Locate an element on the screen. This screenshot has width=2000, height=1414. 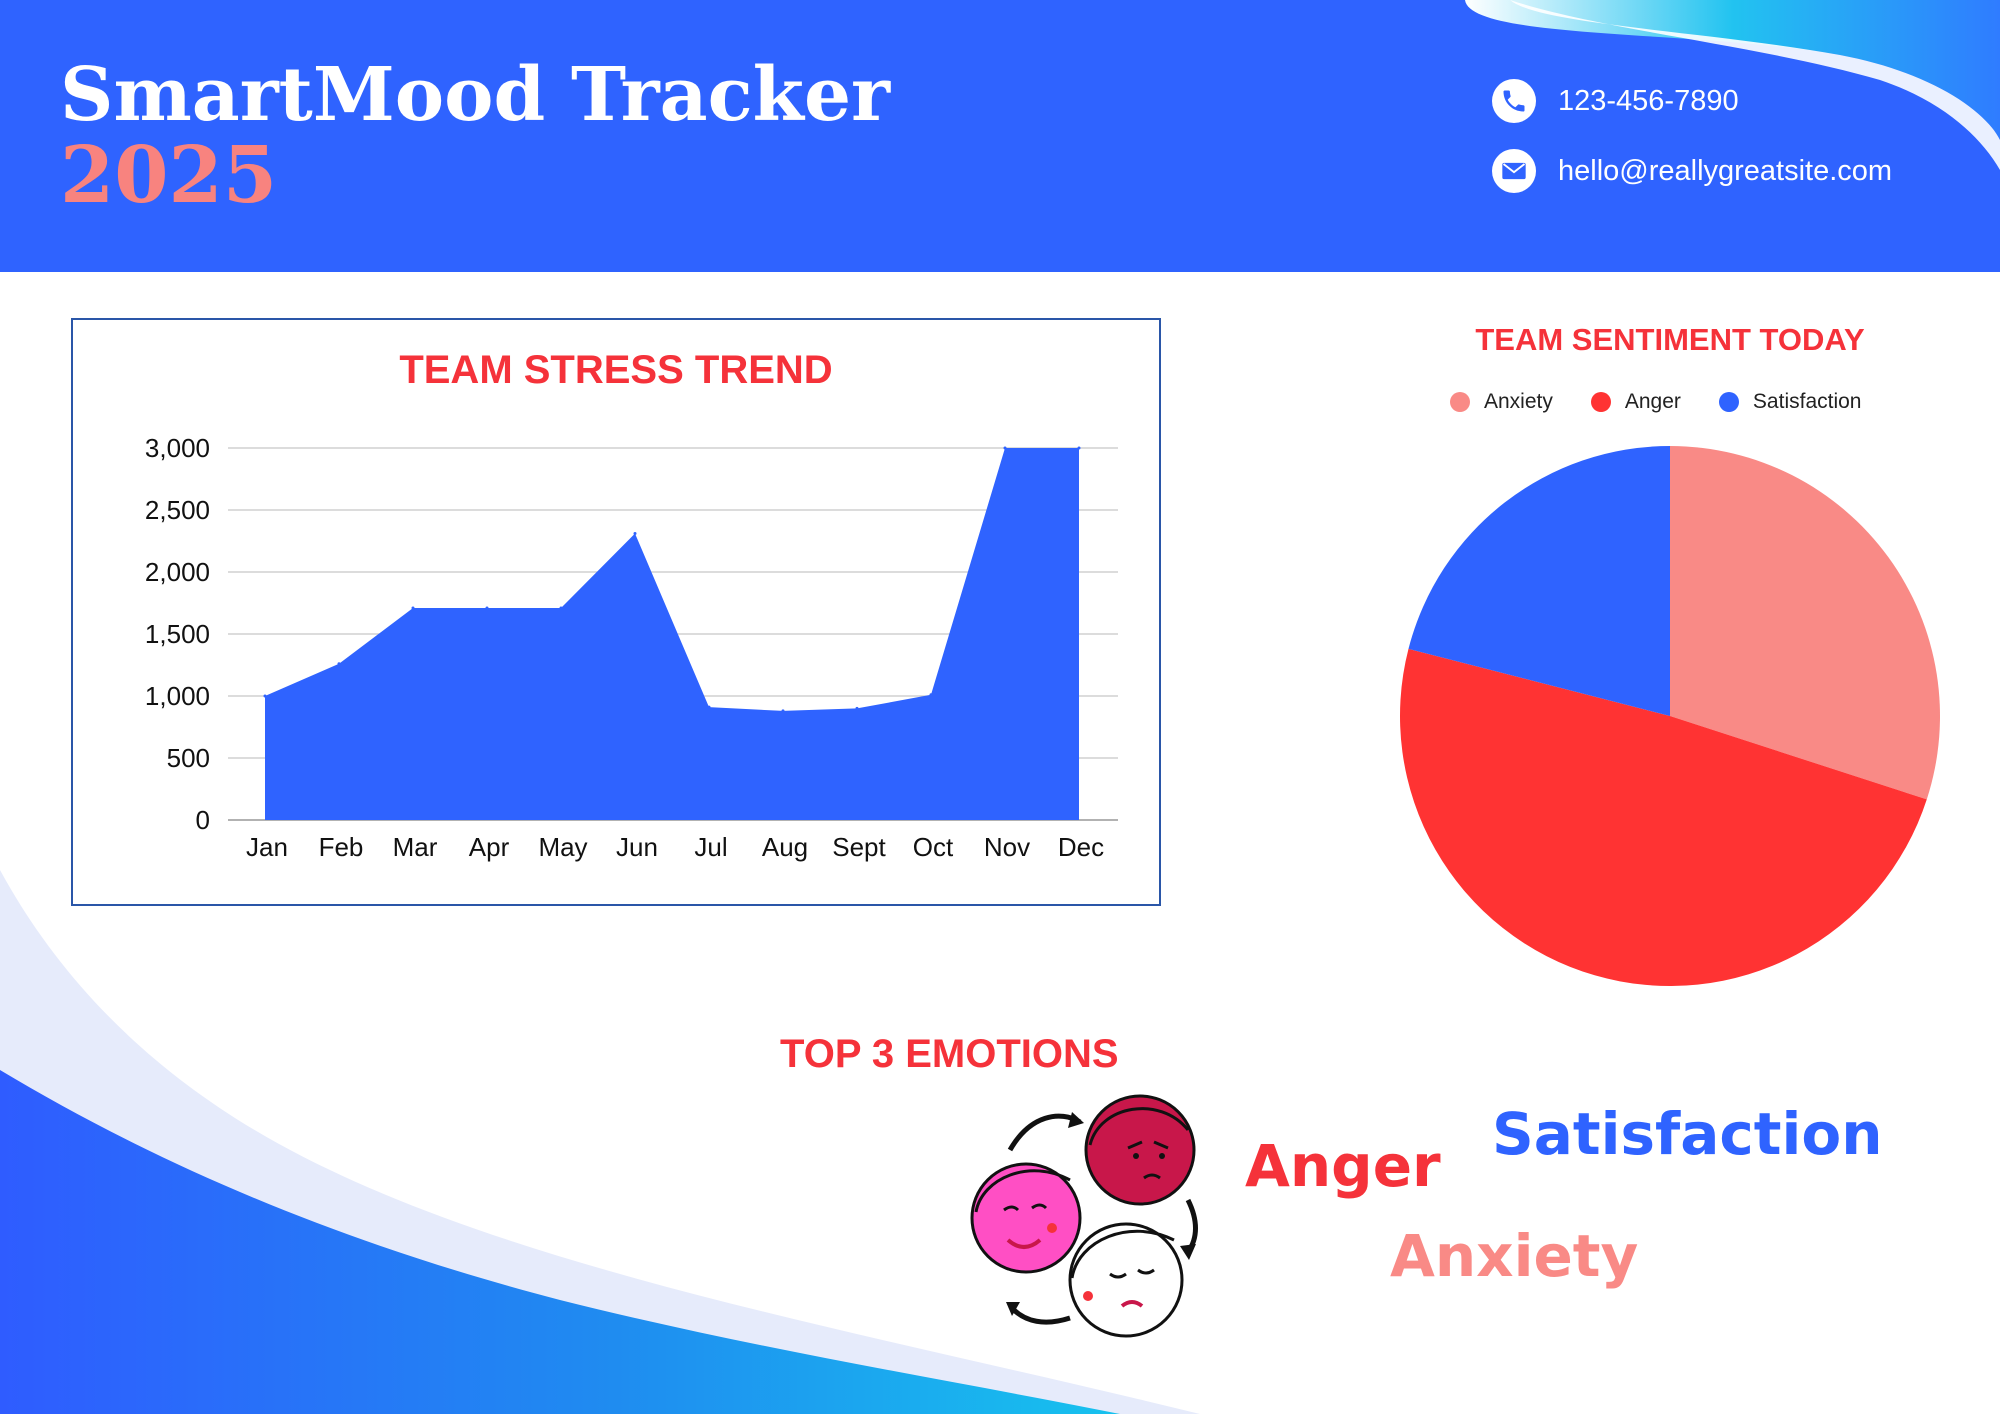
data-point-feb is located at coordinates (339, 664).